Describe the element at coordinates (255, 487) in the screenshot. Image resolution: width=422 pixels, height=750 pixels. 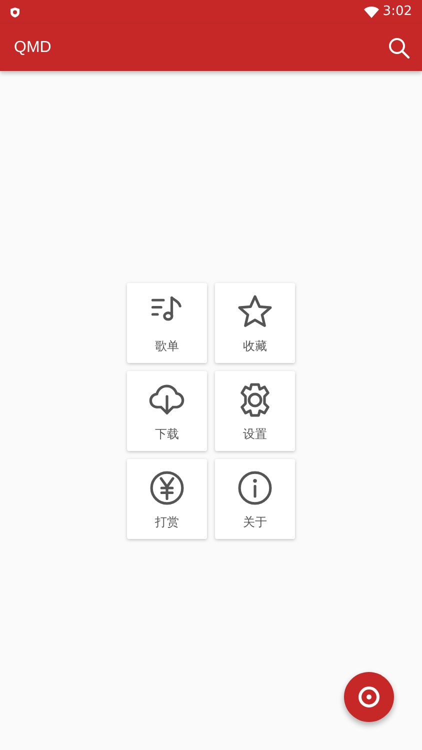
I see `info-icon` at that location.